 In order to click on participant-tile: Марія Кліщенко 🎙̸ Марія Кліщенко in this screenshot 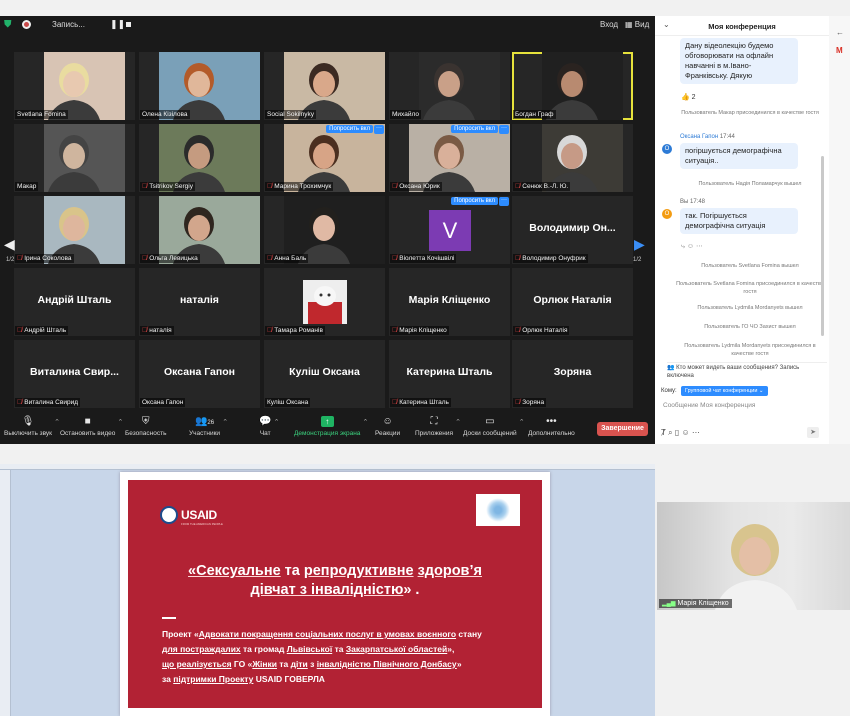, I will do `click(449, 302)`.